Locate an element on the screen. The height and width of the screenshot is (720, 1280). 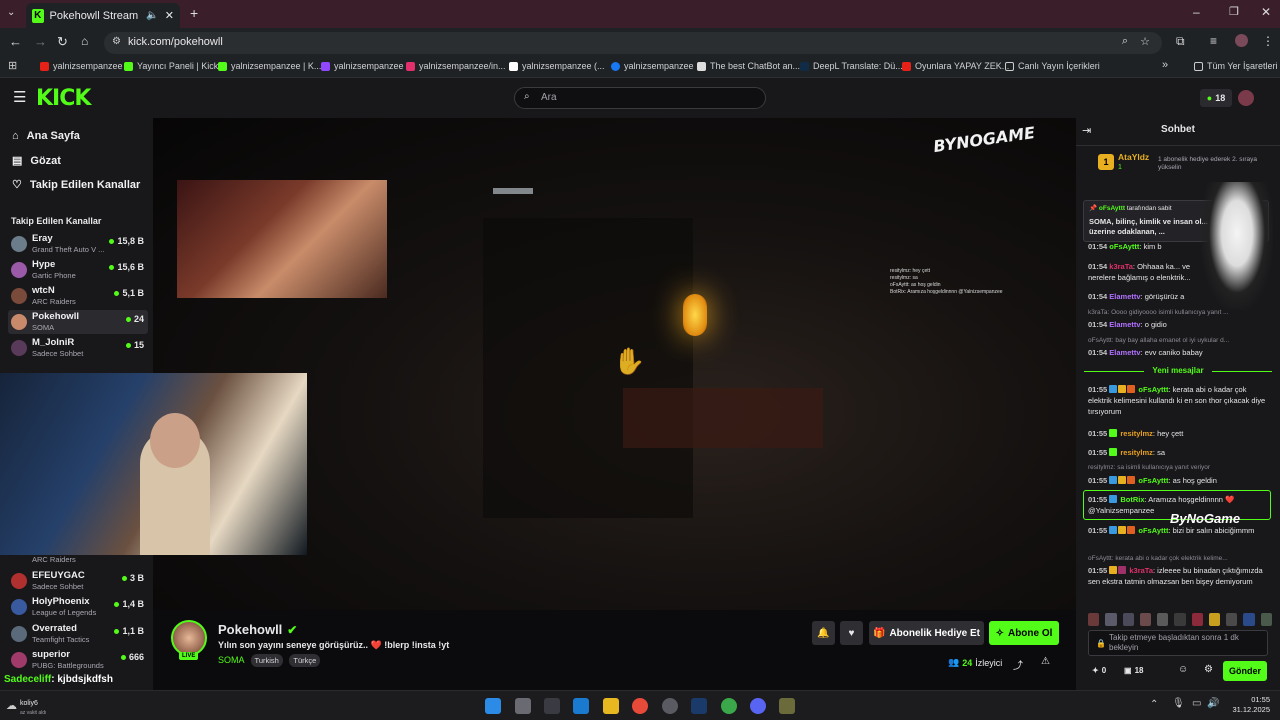
sidebar-channel-active: Pokehowll SOMA 24 is located at coordinates (78, 322).